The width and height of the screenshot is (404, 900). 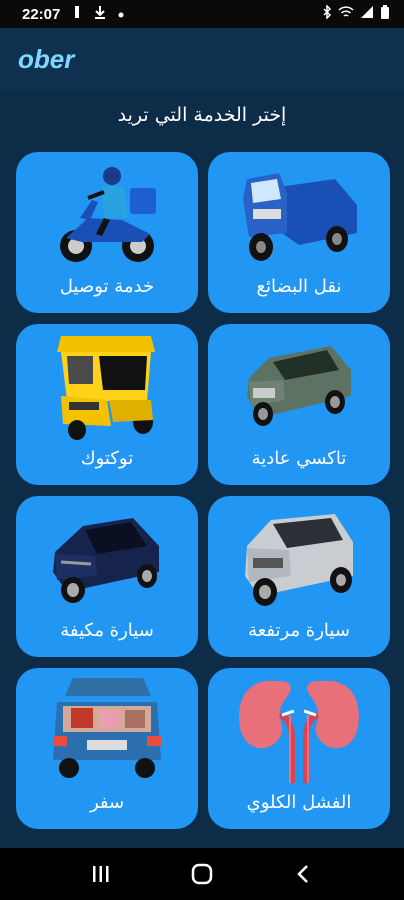 I want to click on service-label: تاكسي عادية, so click(x=299, y=458).